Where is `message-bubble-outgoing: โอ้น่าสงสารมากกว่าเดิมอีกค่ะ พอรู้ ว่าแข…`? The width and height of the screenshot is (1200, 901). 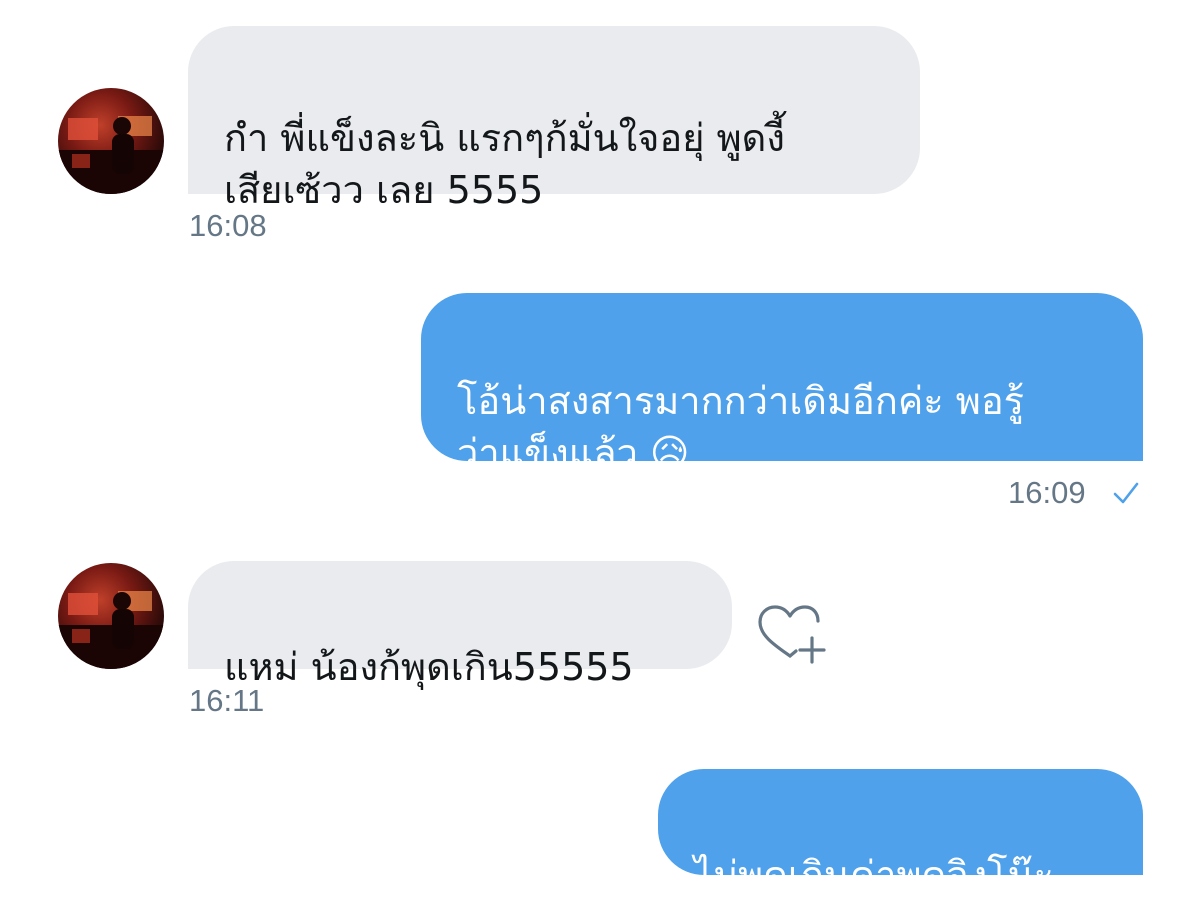 message-bubble-outgoing: โอ้น่าสงสารมากกว่าเดิมอีกค่ะ พอรู้ ว่าแข… is located at coordinates (782, 384).